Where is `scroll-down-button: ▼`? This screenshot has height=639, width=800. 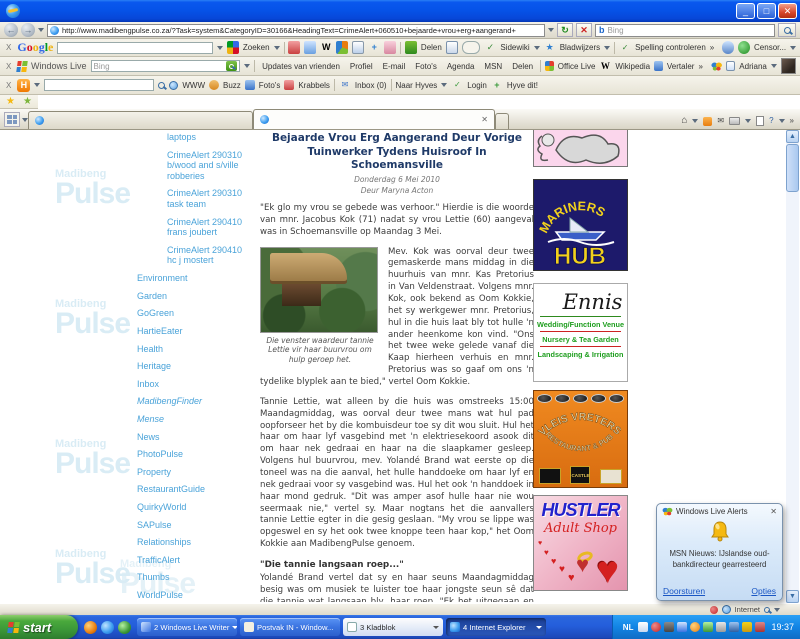 scroll-down-button: ▼ is located at coordinates (792, 596).